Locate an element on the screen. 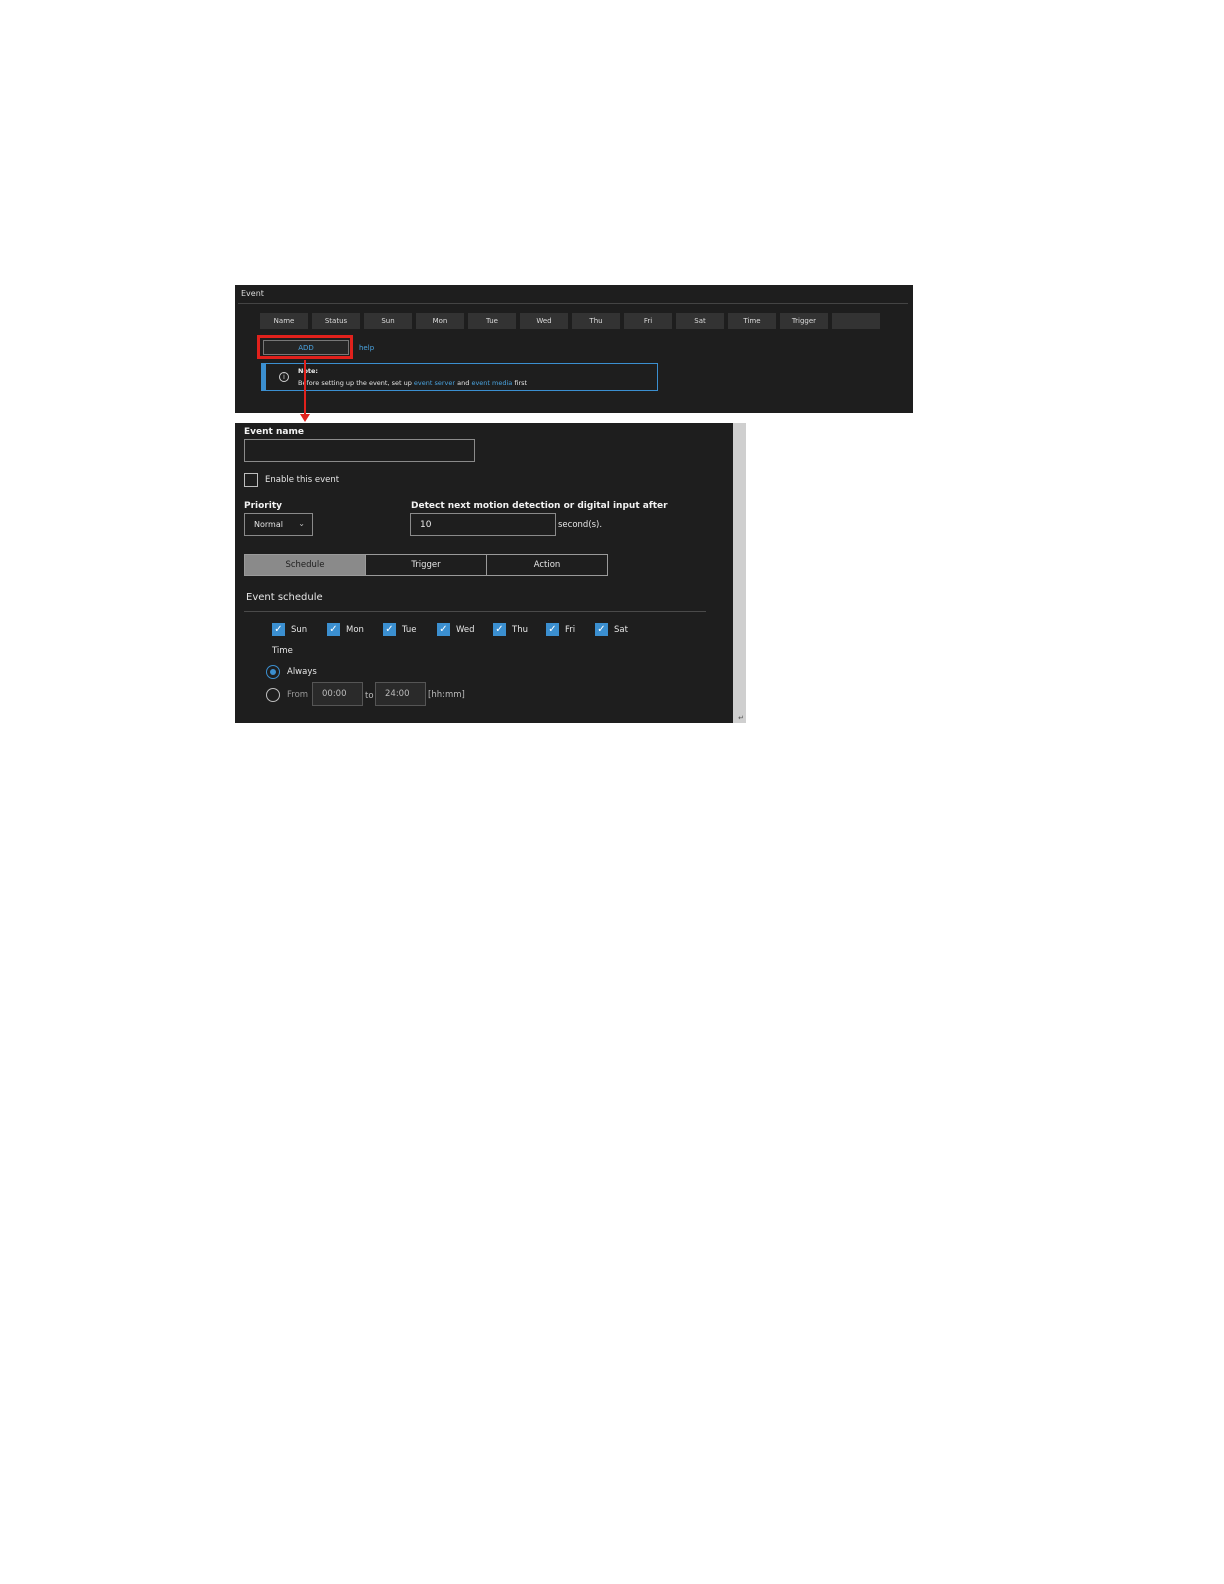 Image resolution: width=1224 pixels, height=1584 pixels. day-label: Sat is located at coordinates (621, 629).